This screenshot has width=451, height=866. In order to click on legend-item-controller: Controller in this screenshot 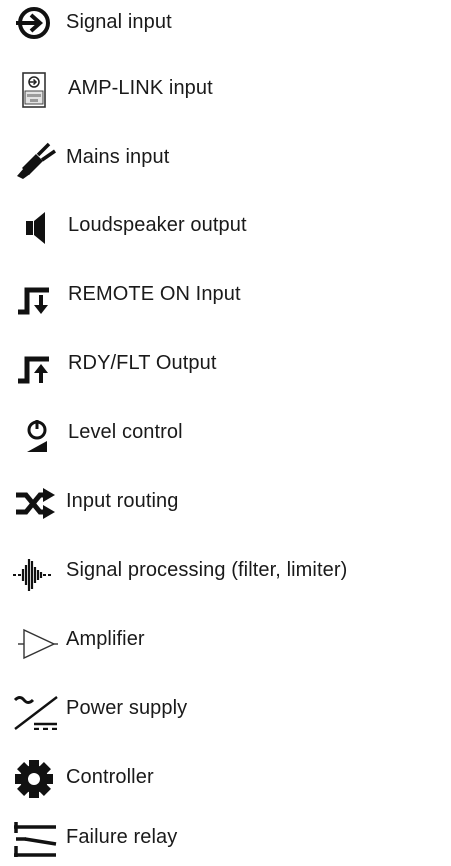, I will do `click(225, 777)`.